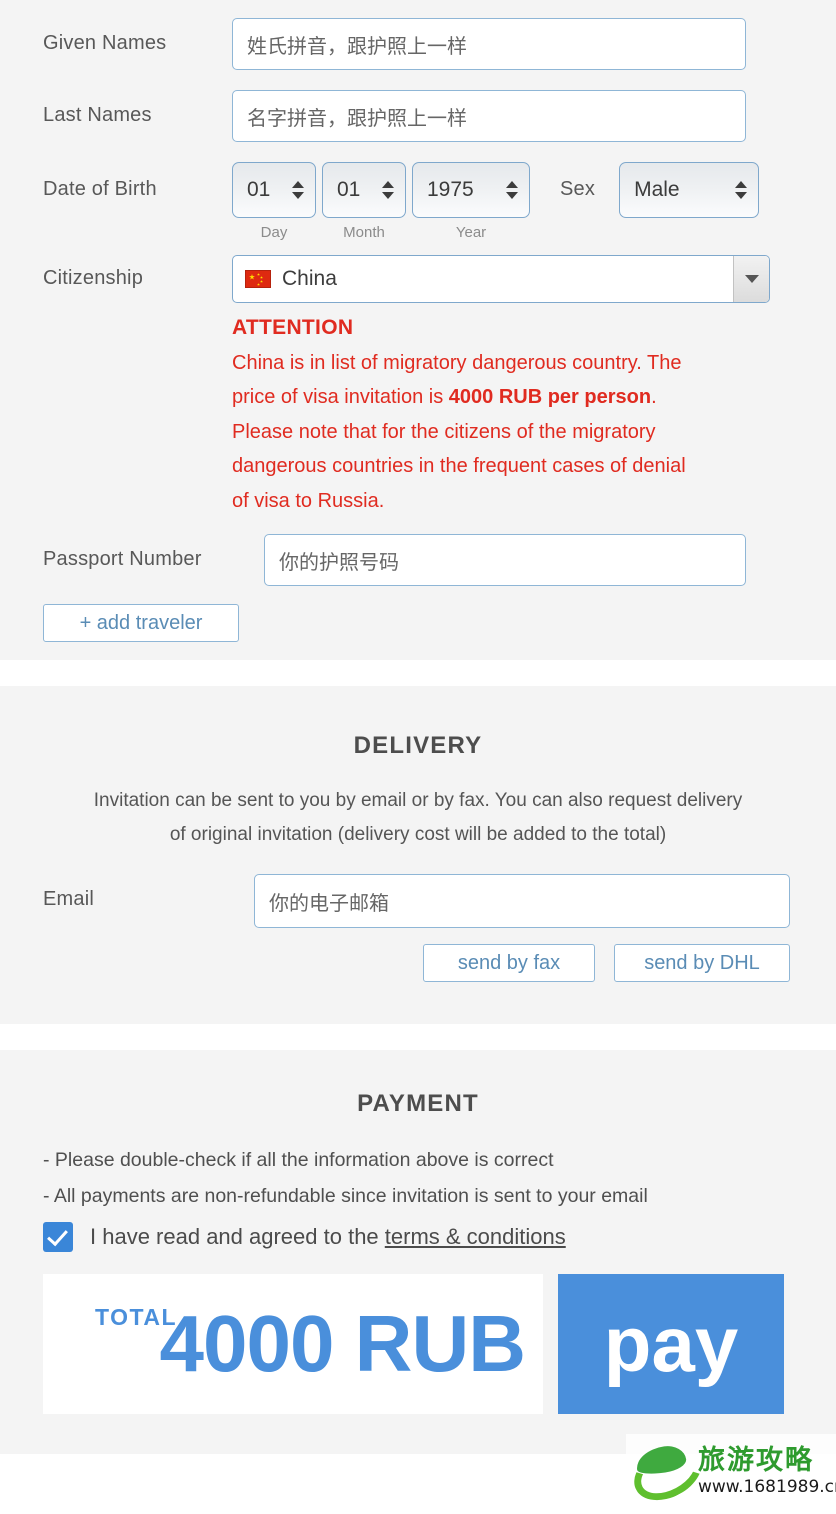 This screenshot has width=836, height=1514. What do you see at coordinates (751, 279) in the screenshot?
I see `chevron-down-icon` at bounding box center [751, 279].